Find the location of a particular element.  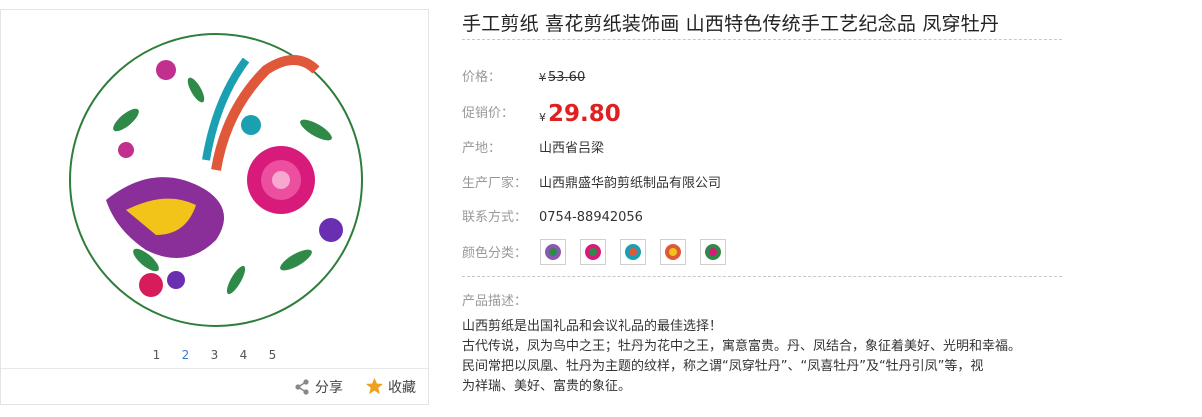

maker-value: 山西鼎盛华韵剪纸制品有限公司 is located at coordinates (630, 183).